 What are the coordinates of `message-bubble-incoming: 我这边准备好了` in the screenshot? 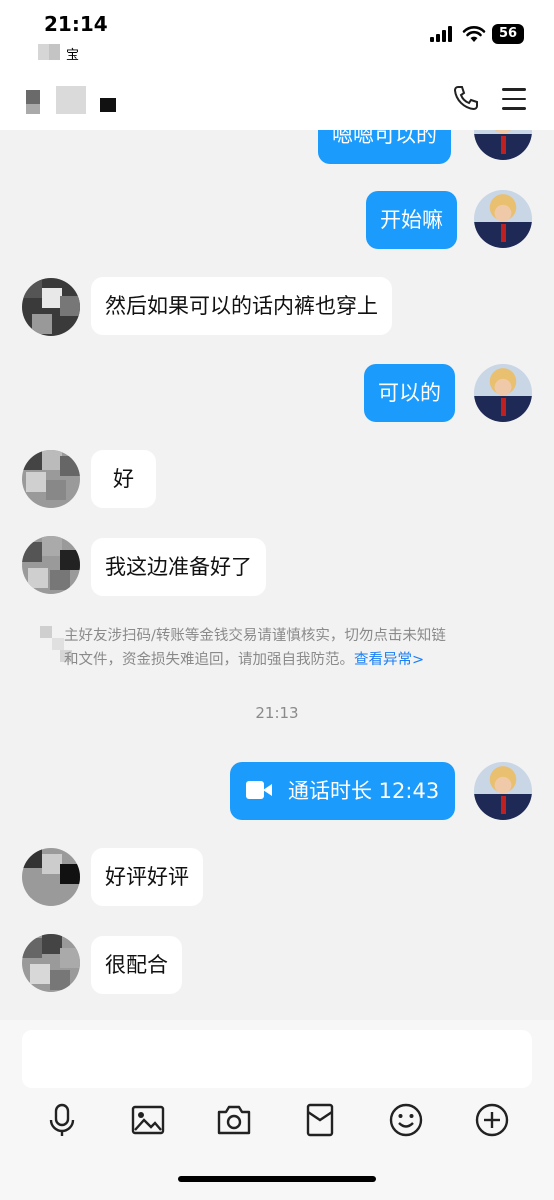 It's located at (178, 567).